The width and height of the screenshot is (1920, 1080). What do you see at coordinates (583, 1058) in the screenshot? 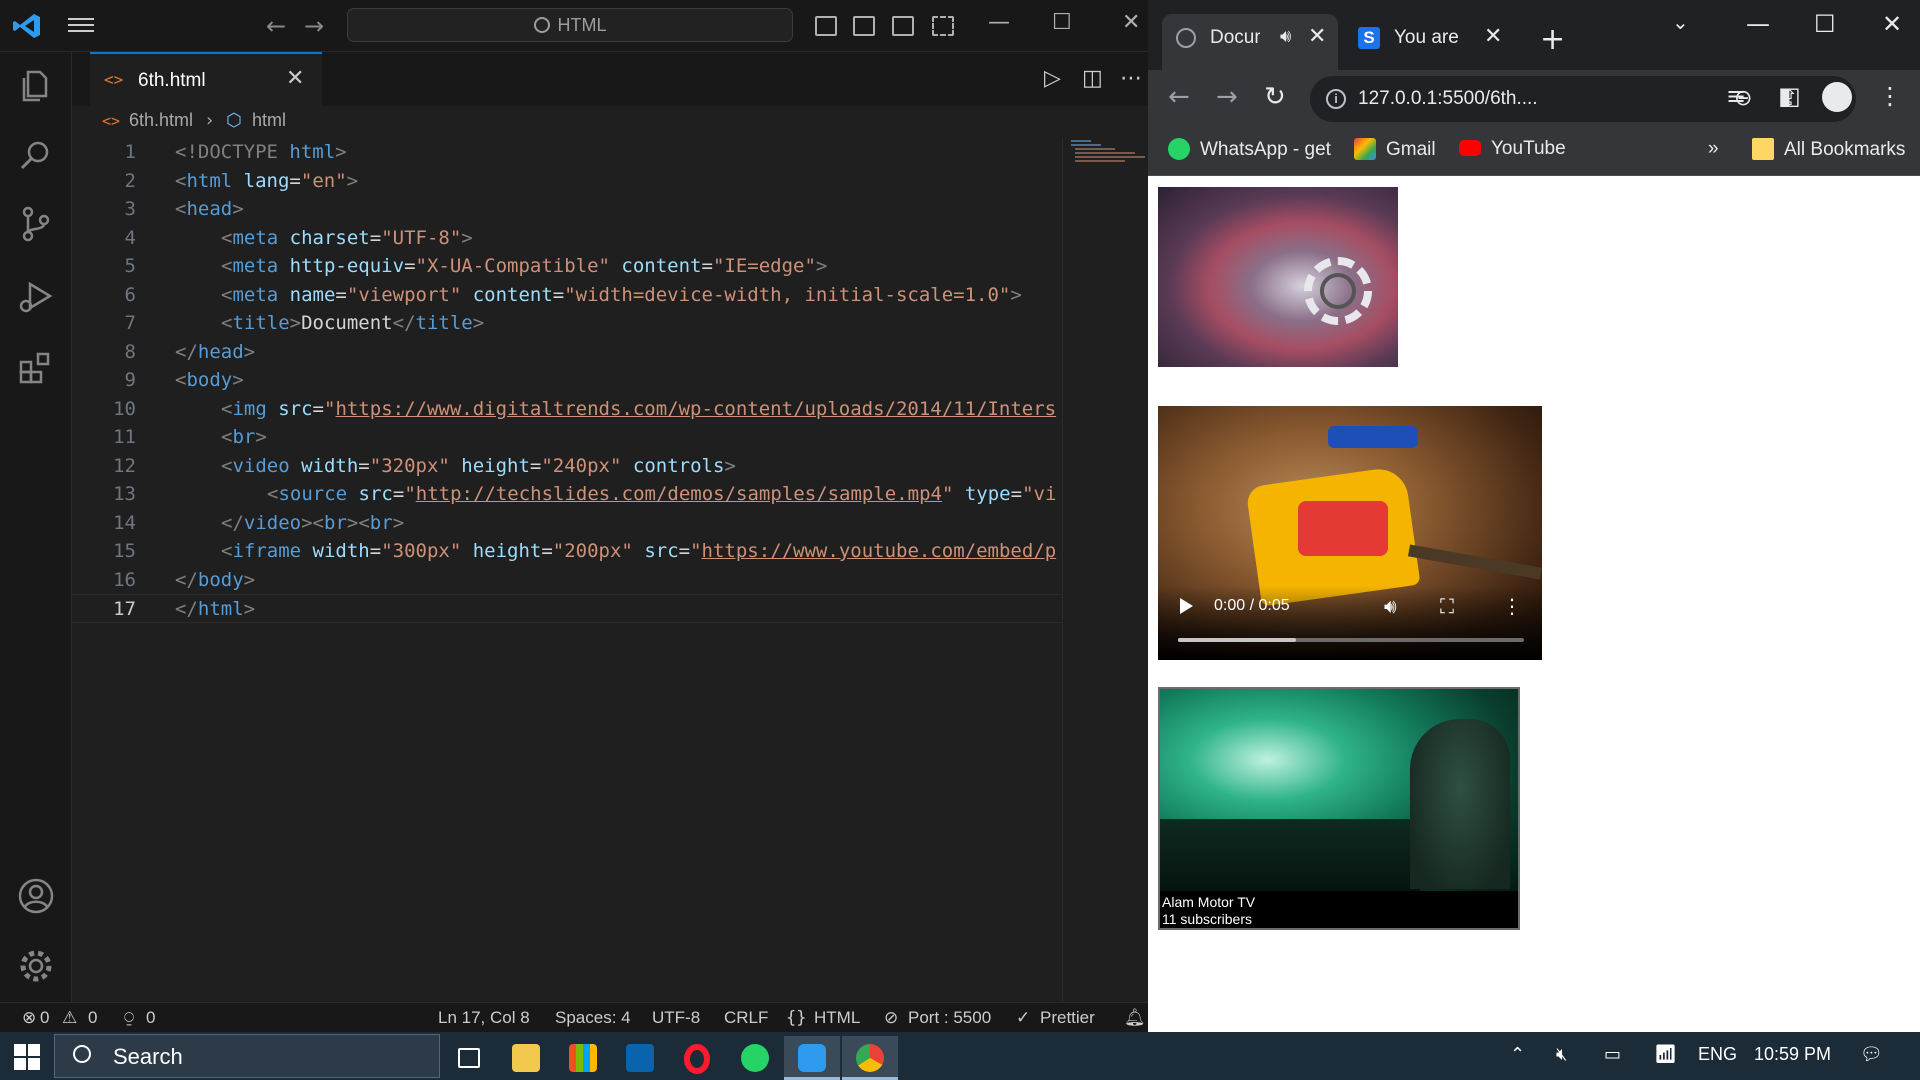
I see `microsoft-store-button` at bounding box center [583, 1058].